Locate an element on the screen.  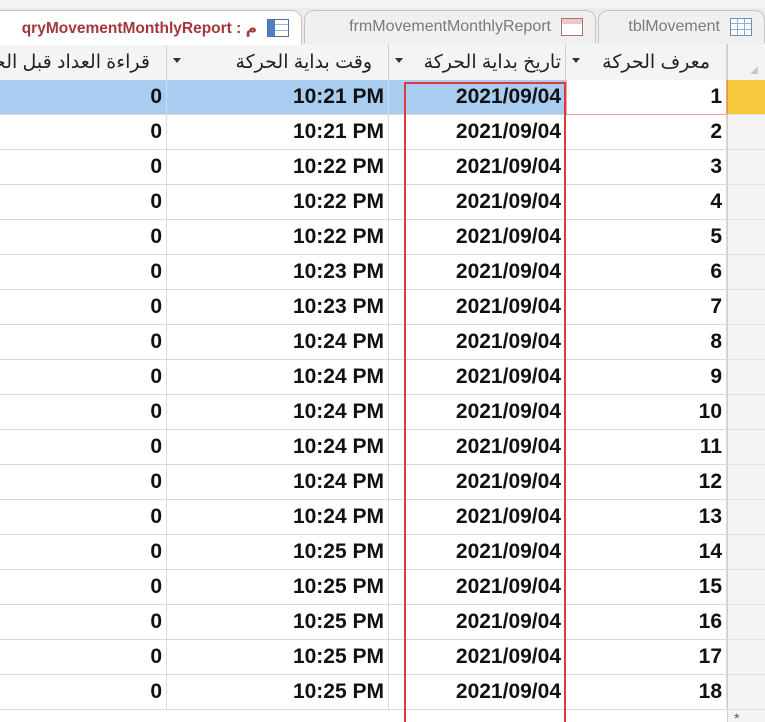
table-row: 0 10:25 PM 2021/09/04 14 is located at coordinates (382, 552).